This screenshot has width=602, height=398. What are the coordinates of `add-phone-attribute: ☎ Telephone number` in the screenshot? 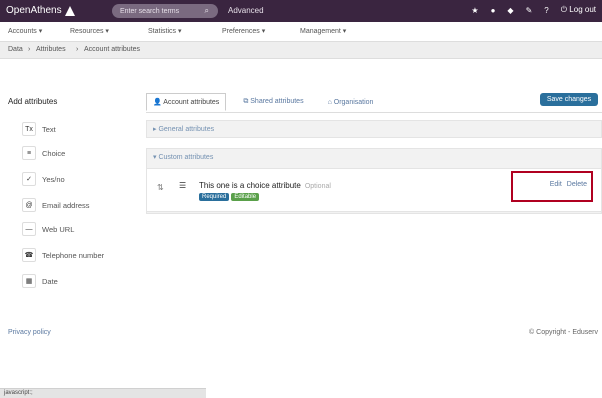 It's located at (63, 255).